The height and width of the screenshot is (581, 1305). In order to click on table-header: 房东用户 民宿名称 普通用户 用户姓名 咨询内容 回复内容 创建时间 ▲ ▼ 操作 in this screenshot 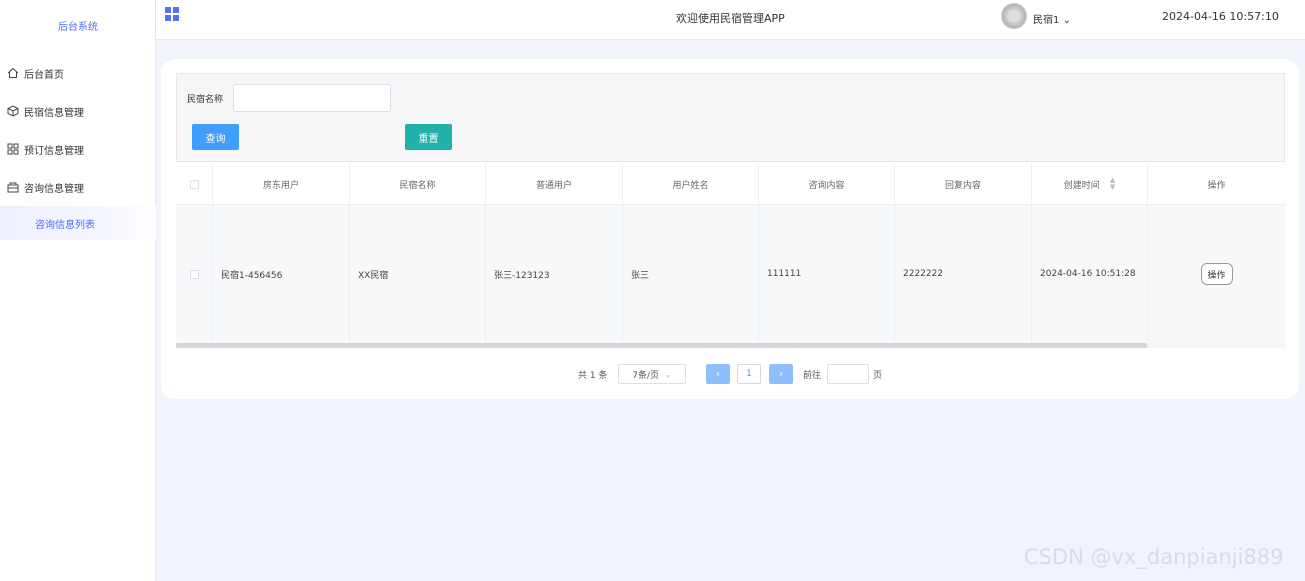, I will do `click(730, 184)`.